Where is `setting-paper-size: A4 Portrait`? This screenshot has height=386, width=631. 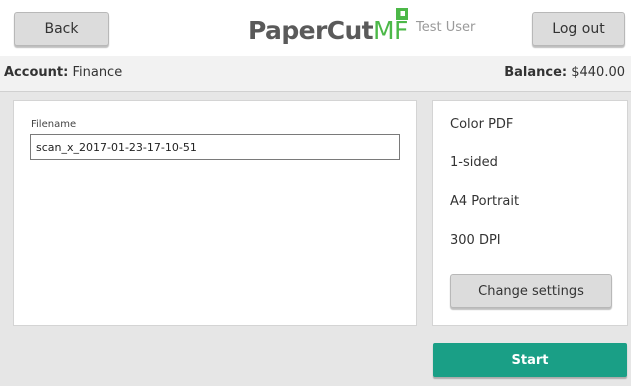
setting-paper-size: A4 Portrait is located at coordinates (485, 201).